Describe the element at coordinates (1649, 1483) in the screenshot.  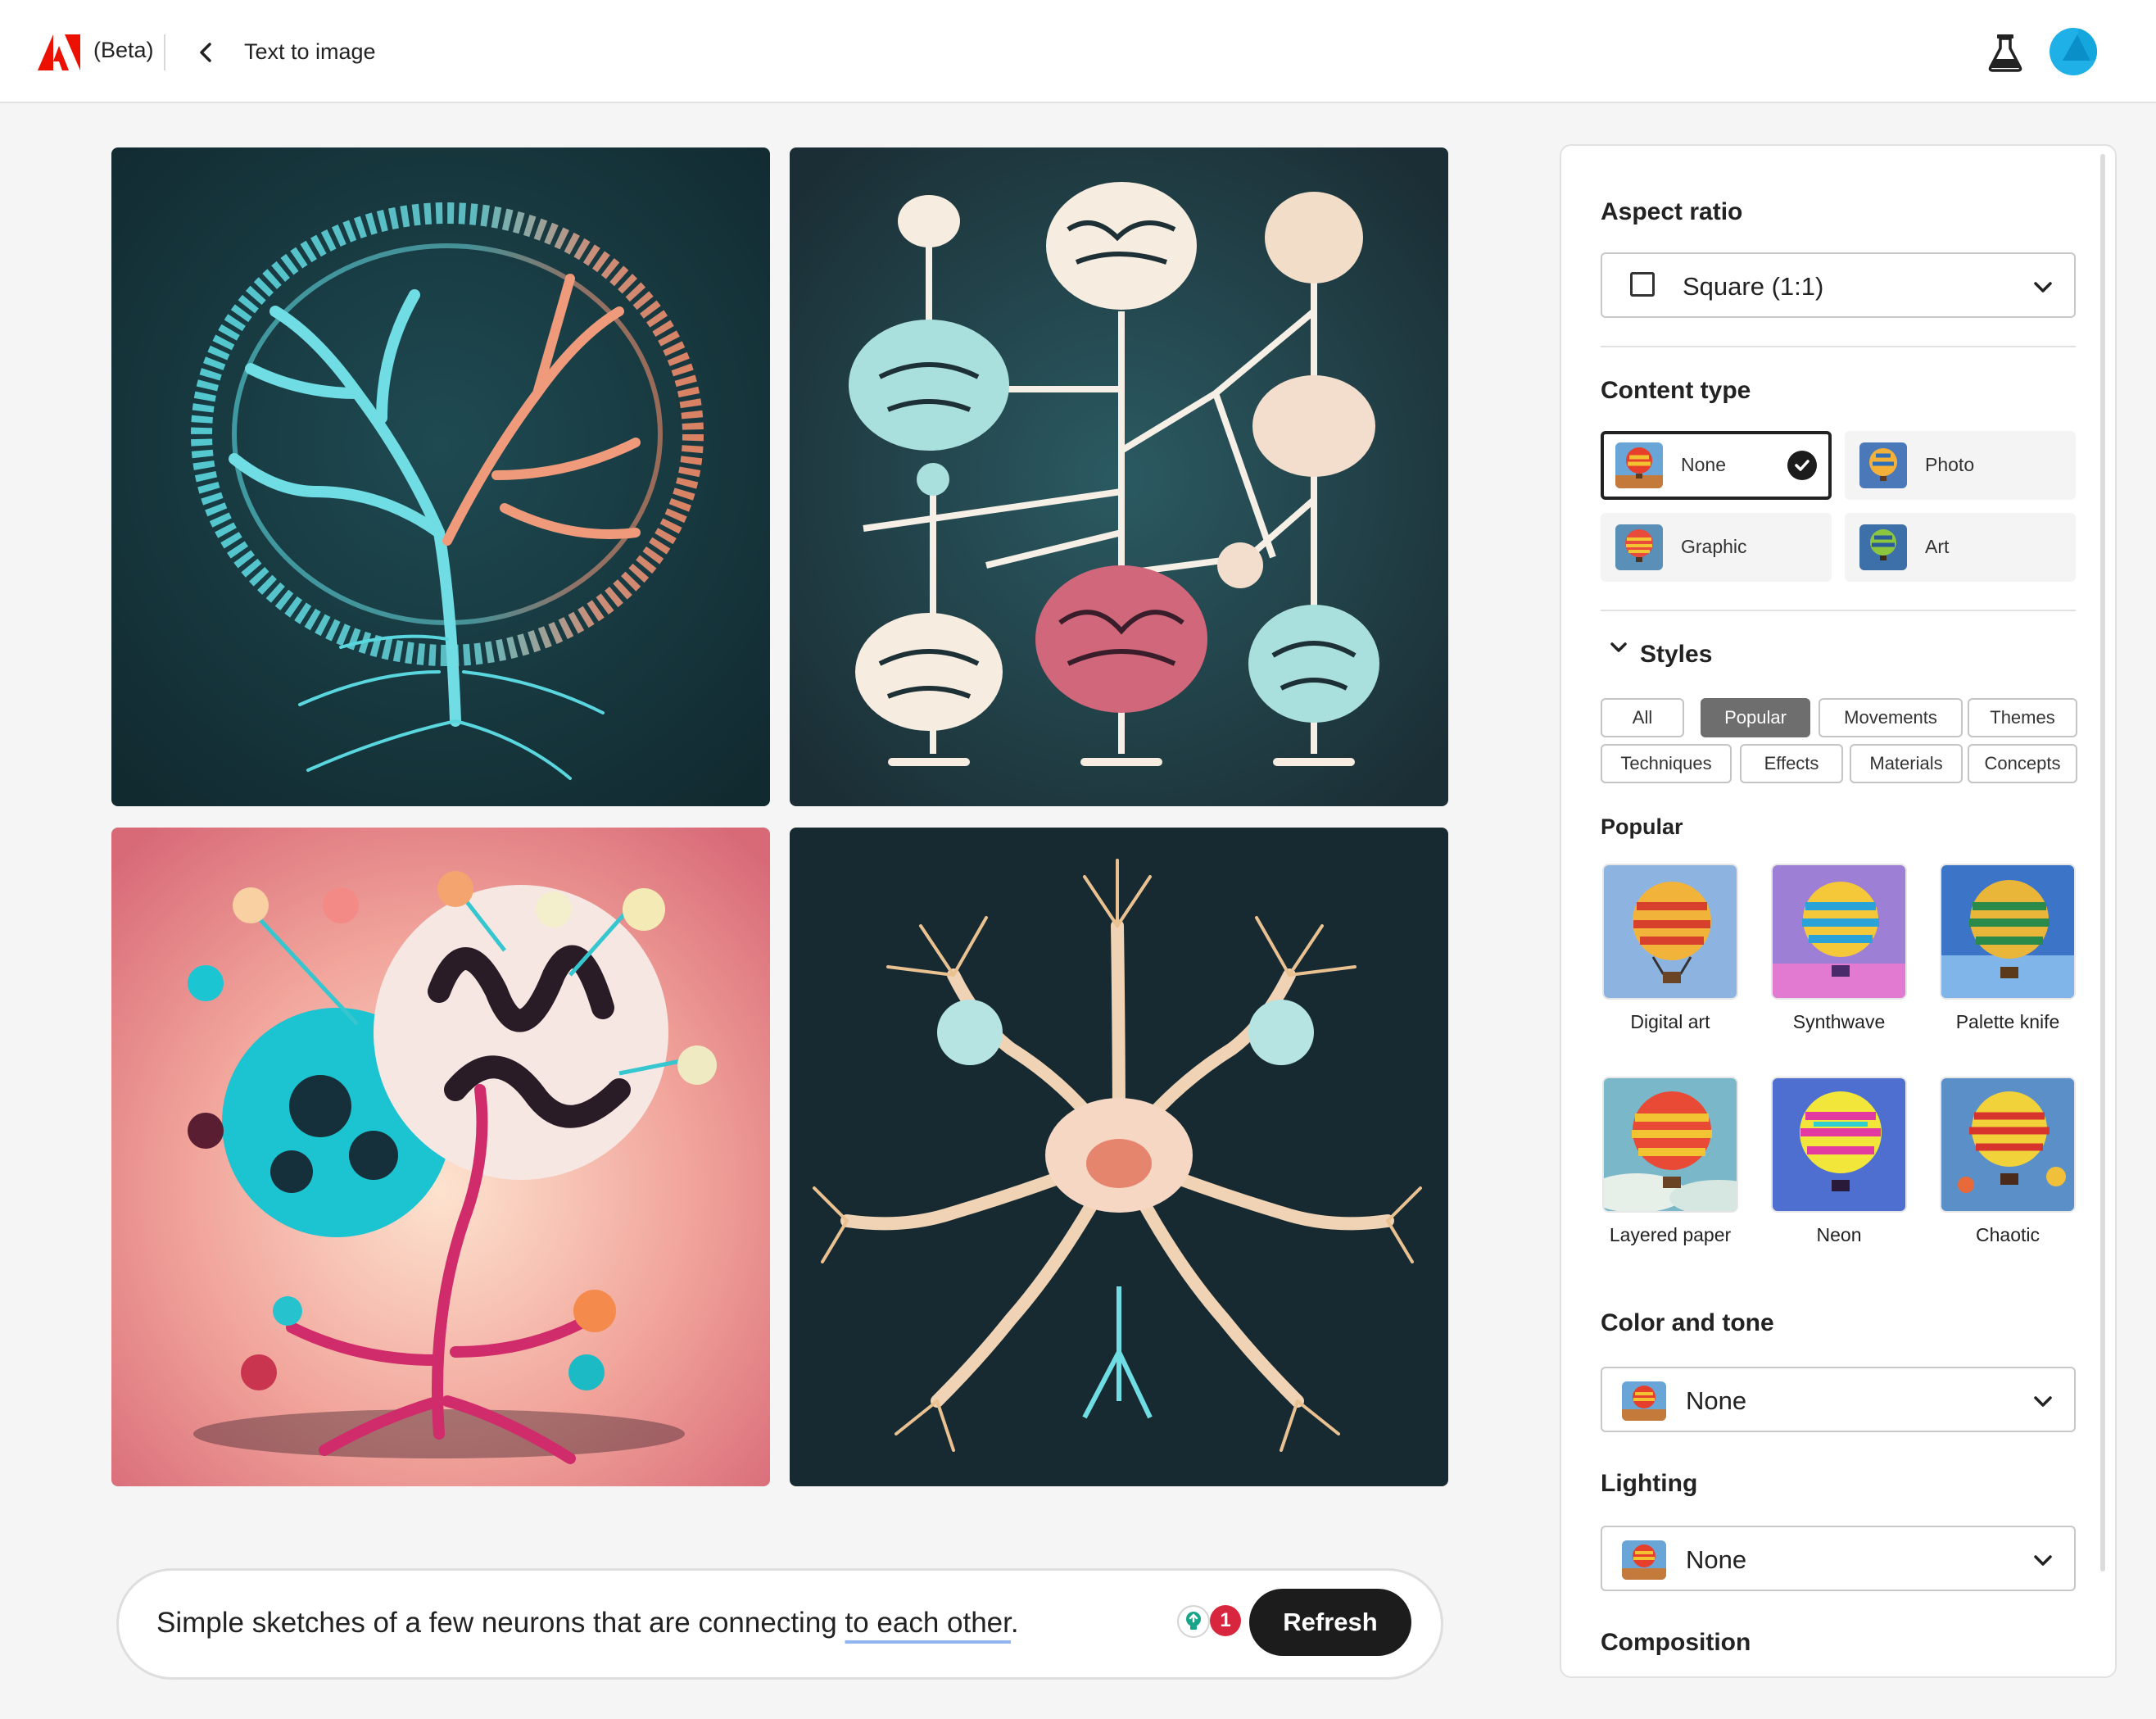
I see `lighting-title: Lighting` at that location.